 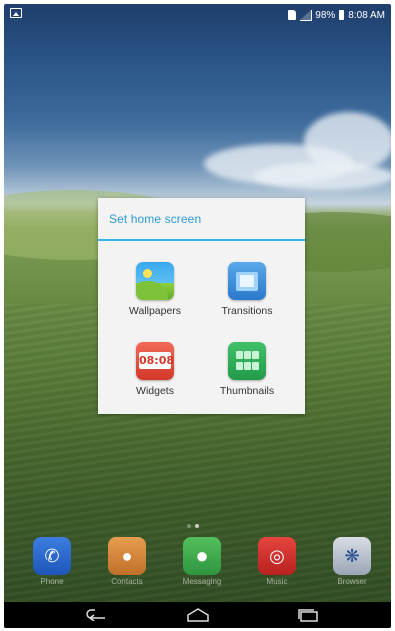 I want to click on page-indicator-dot-active, so click(x=197, y=526).